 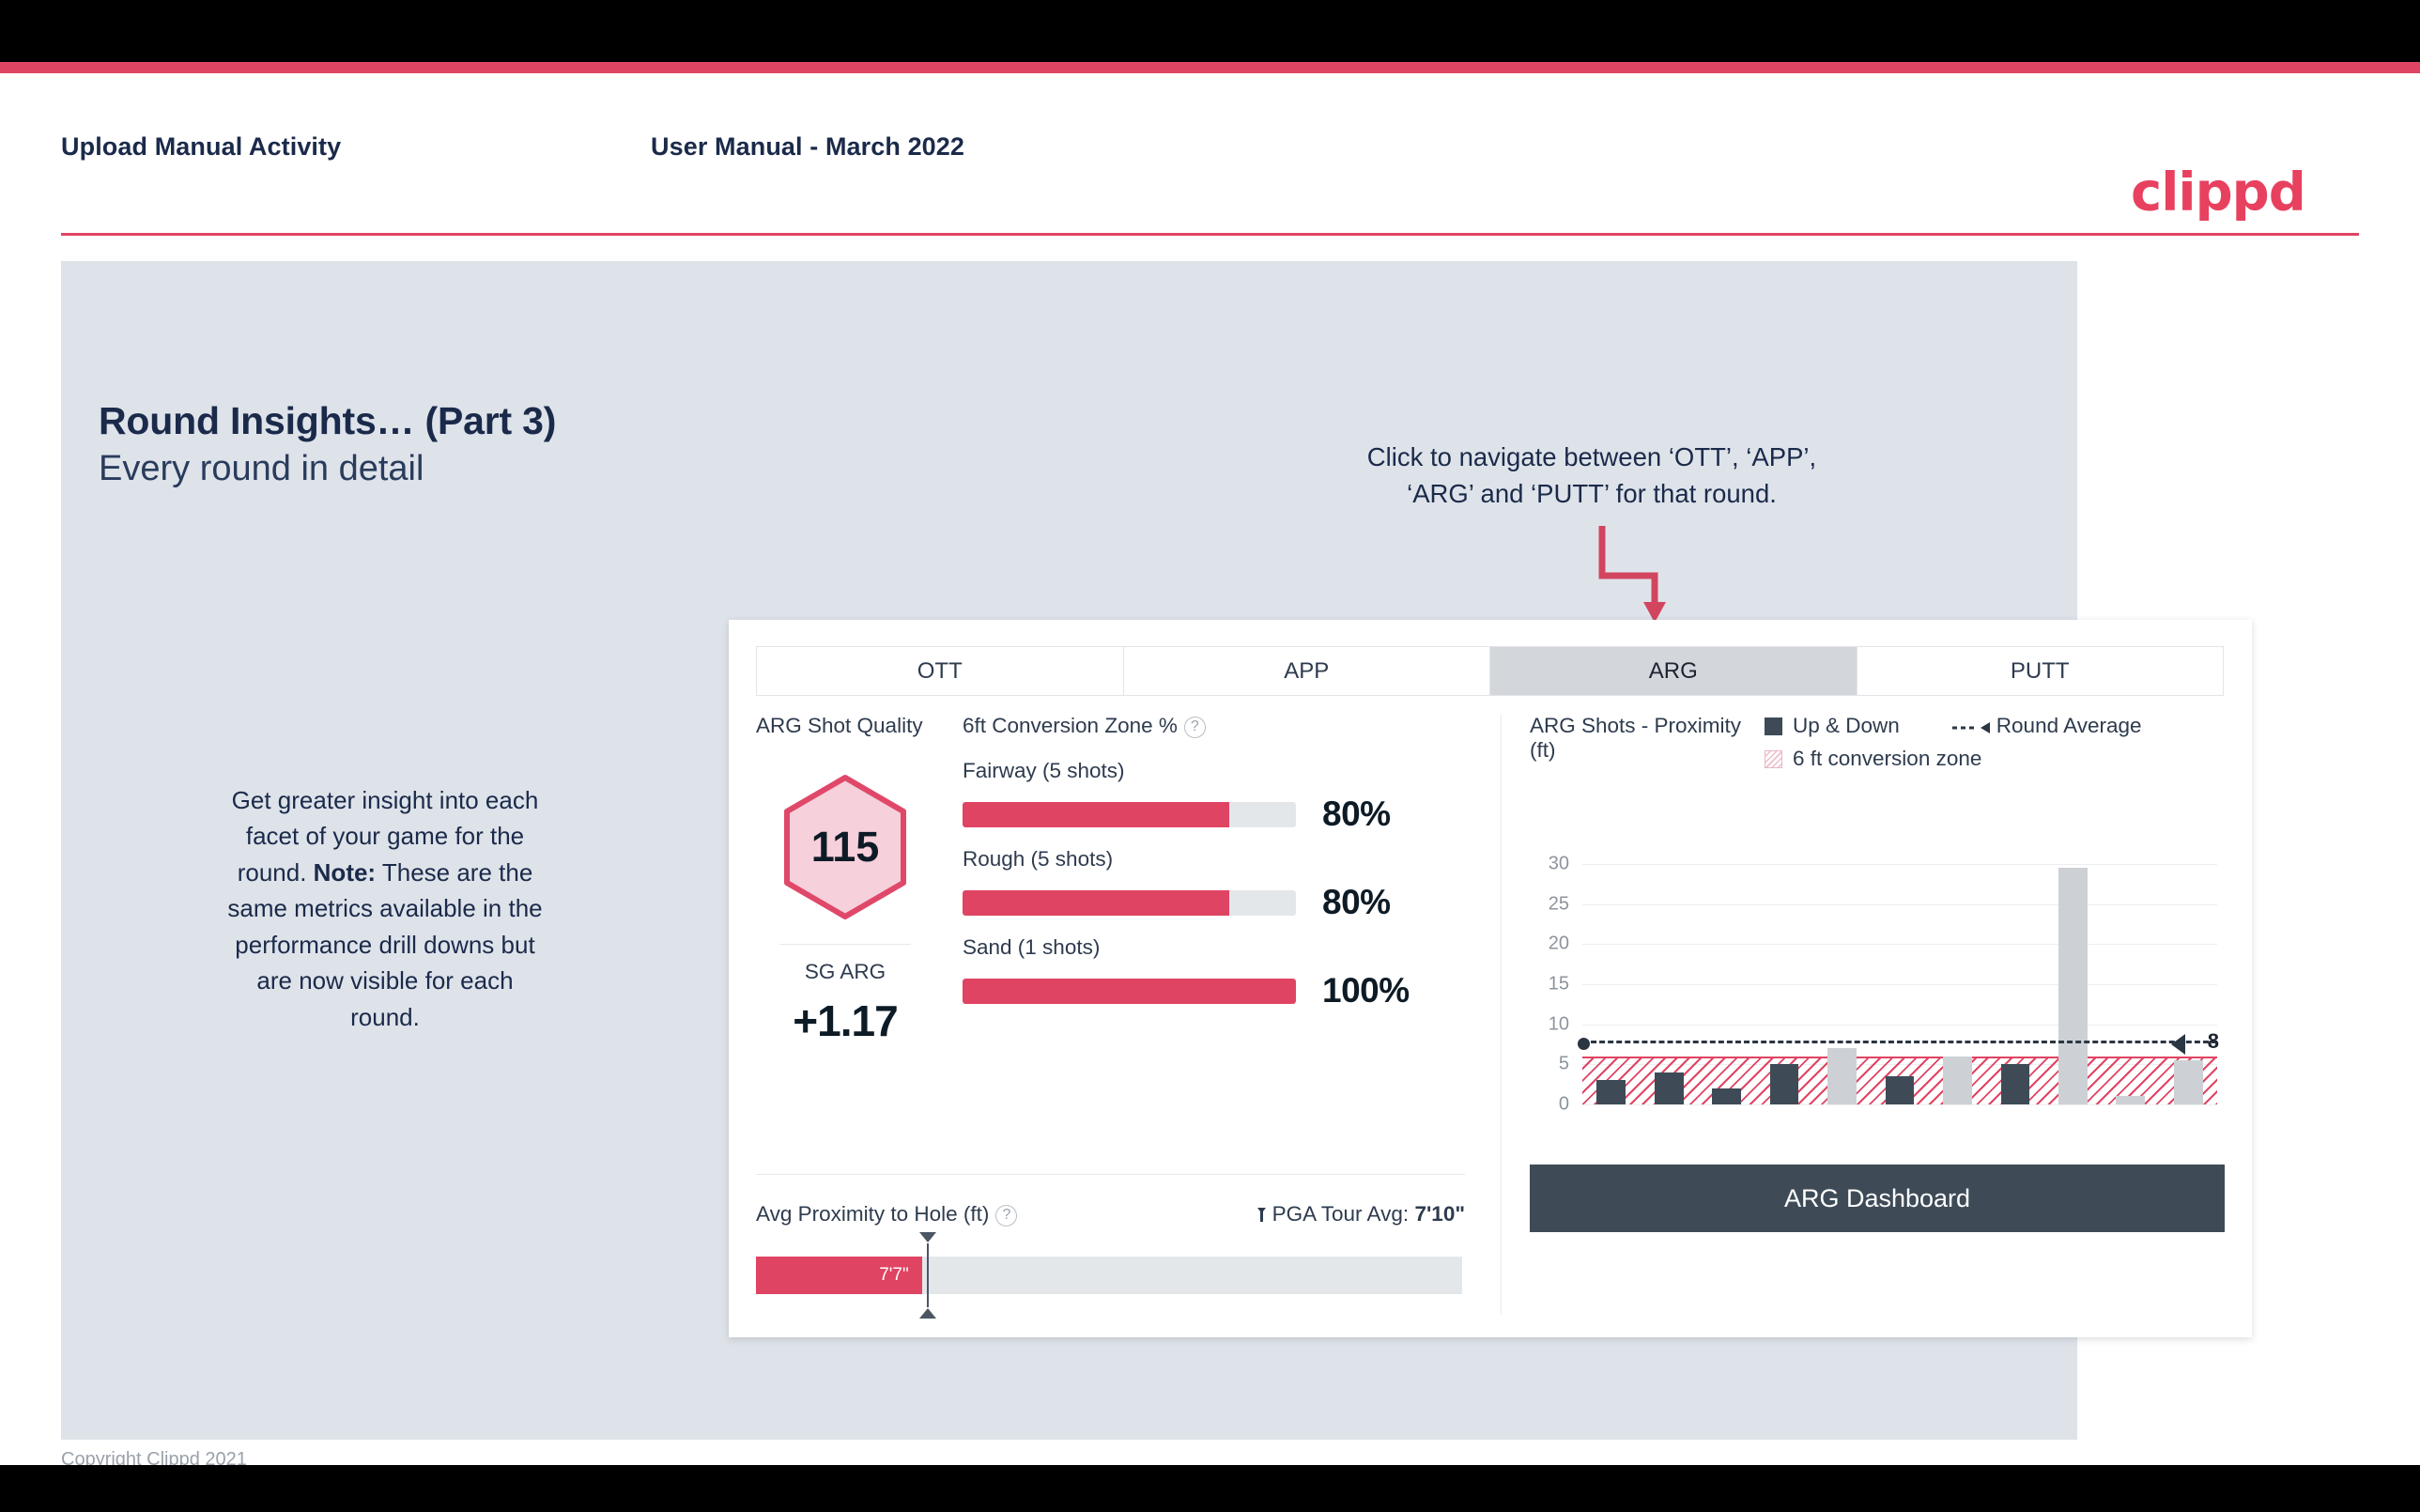 What do you see at coordinates (261, 469) in the screenshot?
I see `page-subtitle: Every round in detail` at bounding box center [261, 469].